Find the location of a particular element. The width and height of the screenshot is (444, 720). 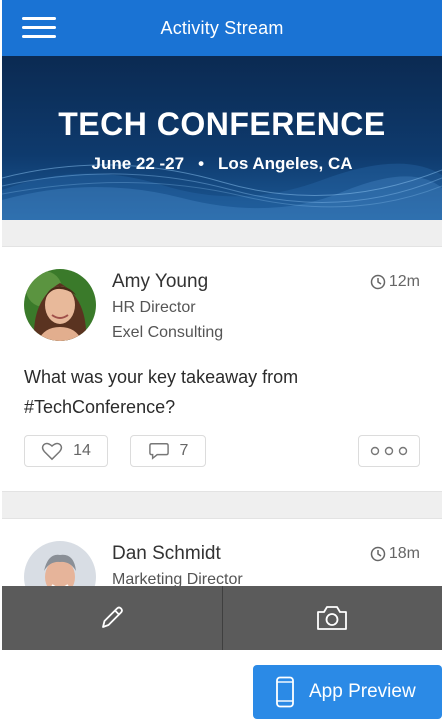

app-preview-button: App Preview is located at coordinates (347, 692).